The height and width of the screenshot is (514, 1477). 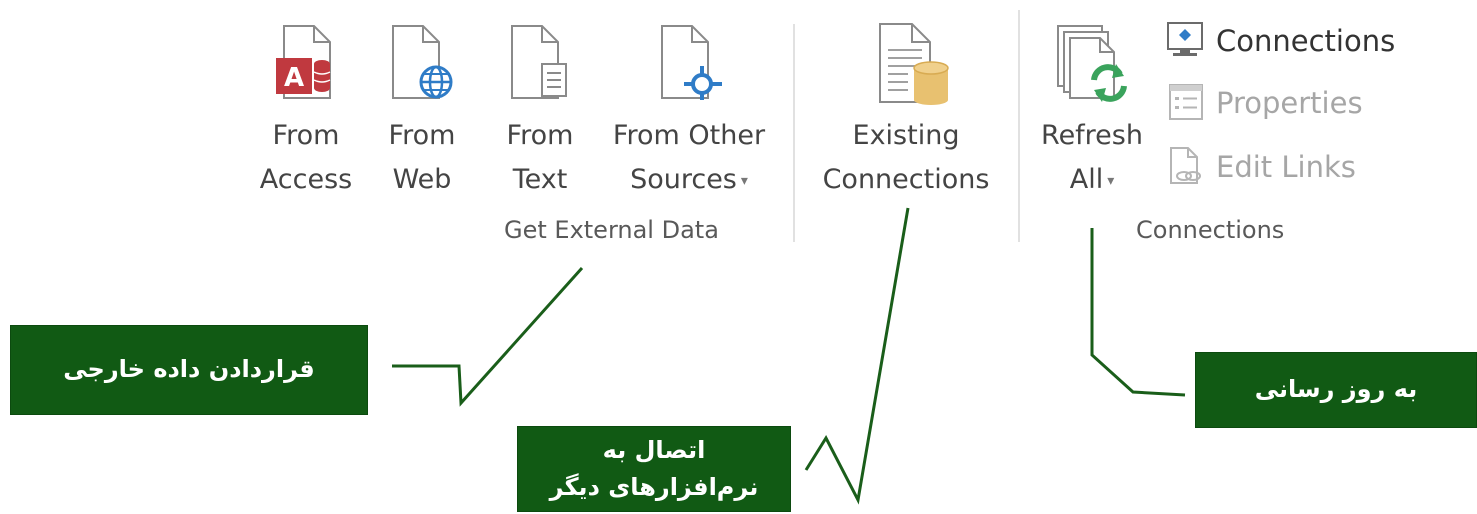 I want to click on callout-external-data: قراردادن داده خارجی, so click(x=189, y=370).